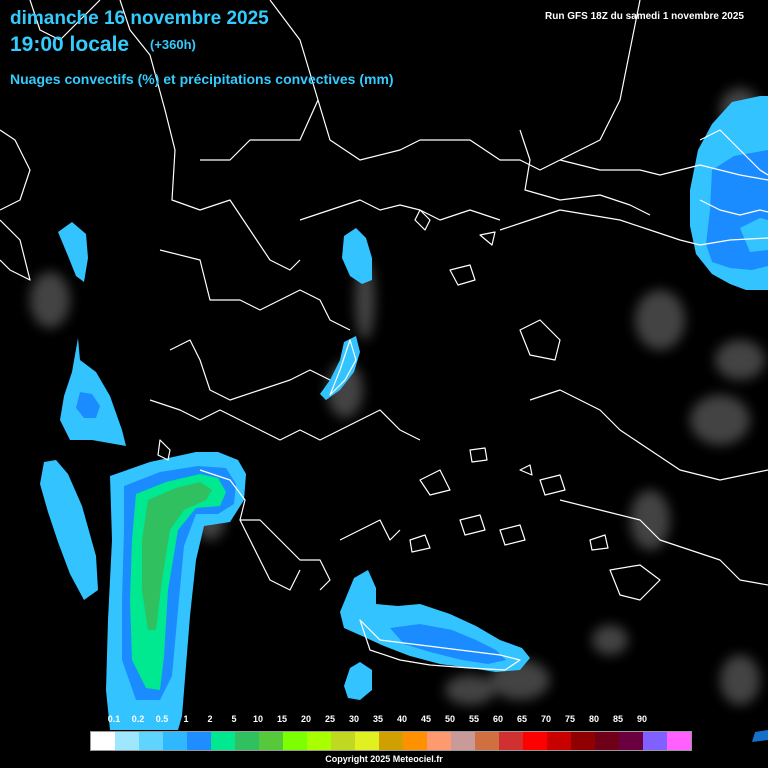  What do you see at coordinates (384, 759) in the screenshot?
I see `copyright-text: Copyright 2025 Meteociel.fr` at bounding box center [384, 759].